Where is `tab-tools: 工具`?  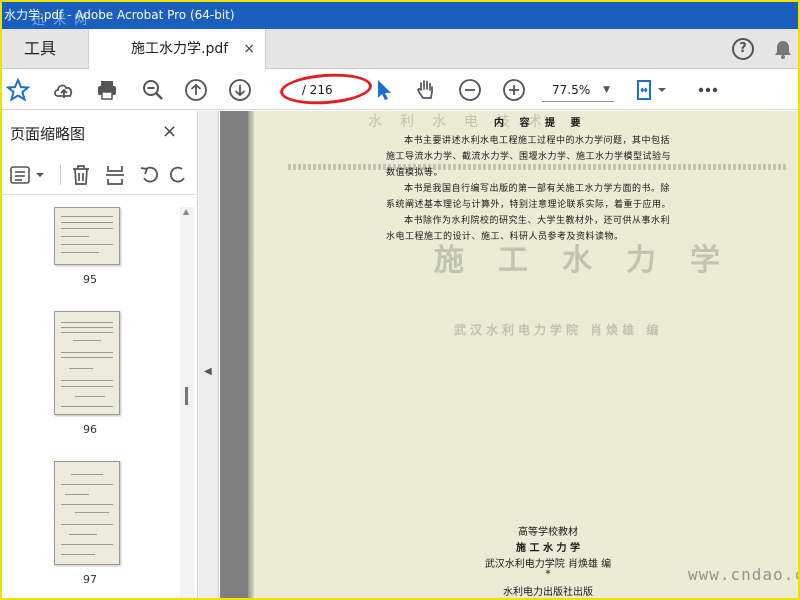 tab-tools: 工具 is located at coordinates (44, 49).